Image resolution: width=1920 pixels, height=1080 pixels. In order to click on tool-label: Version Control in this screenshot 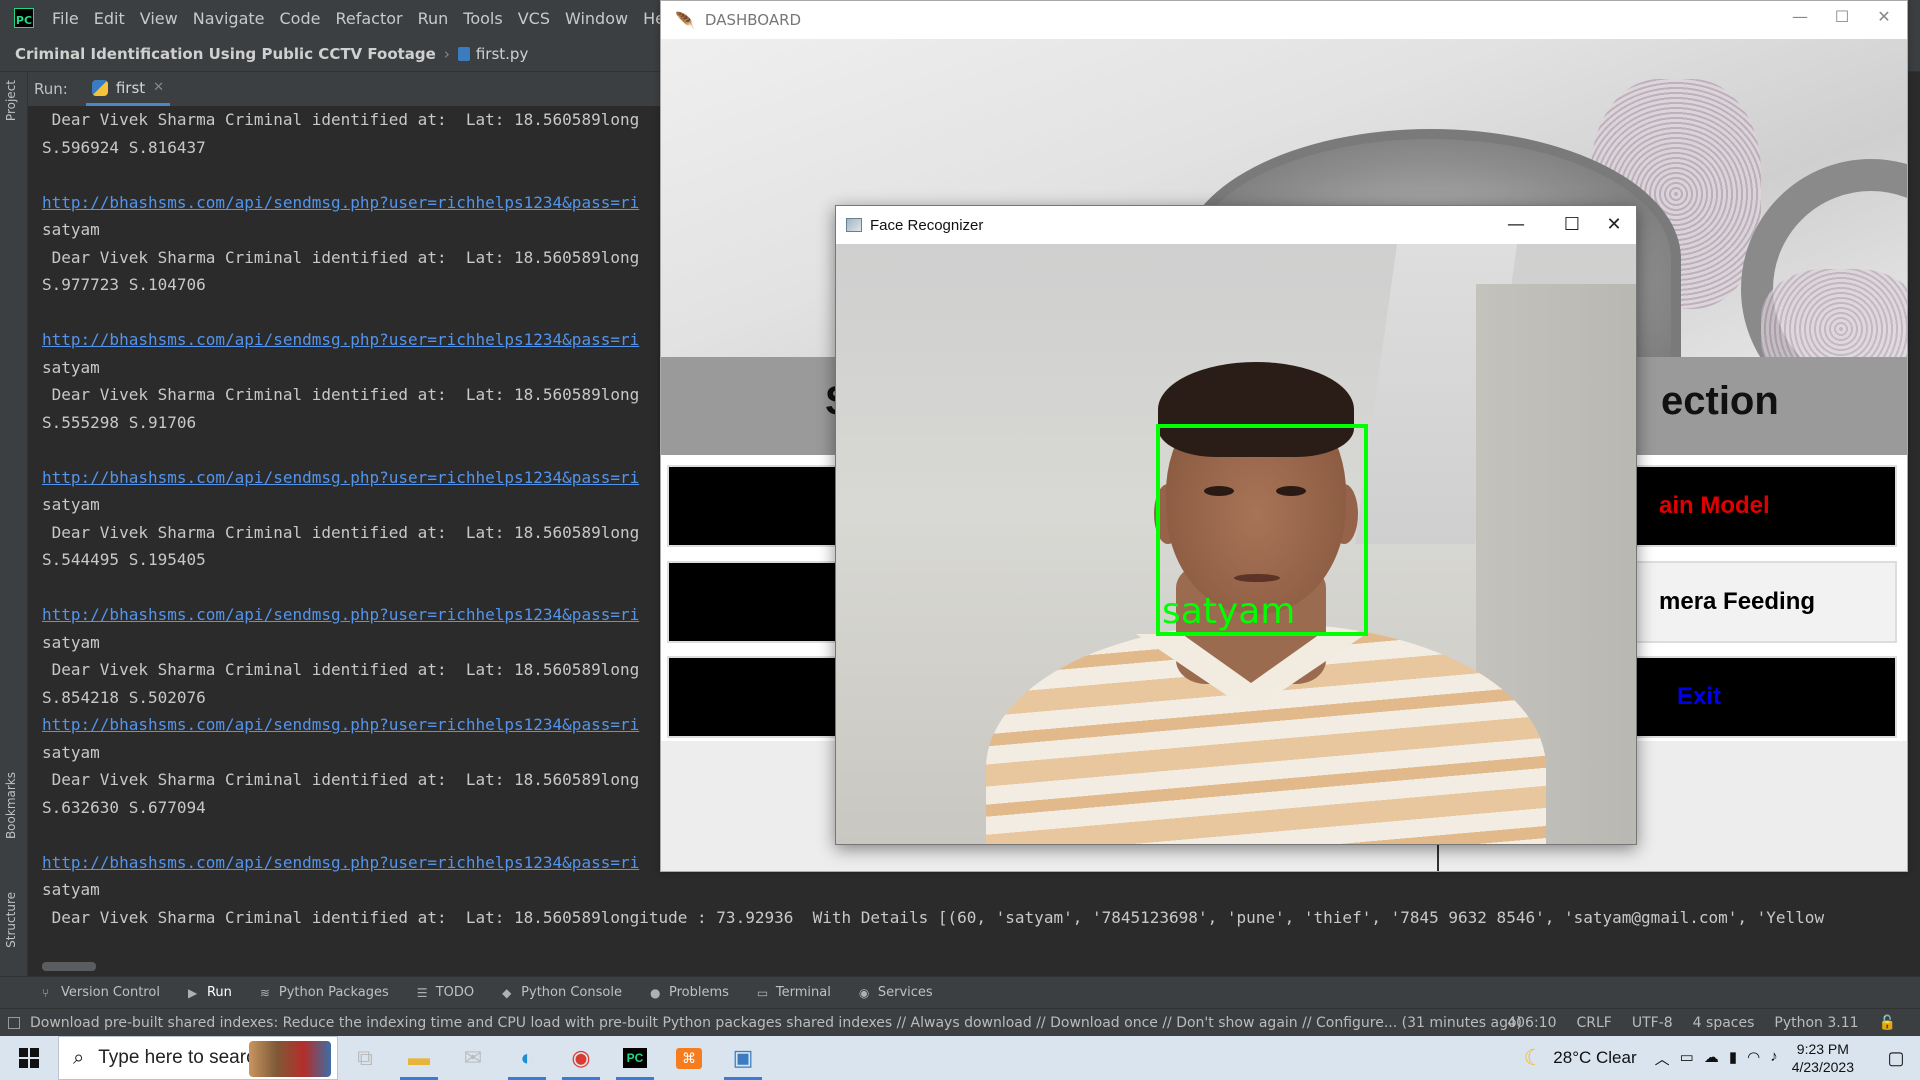, I will do `click(110, 992)`.